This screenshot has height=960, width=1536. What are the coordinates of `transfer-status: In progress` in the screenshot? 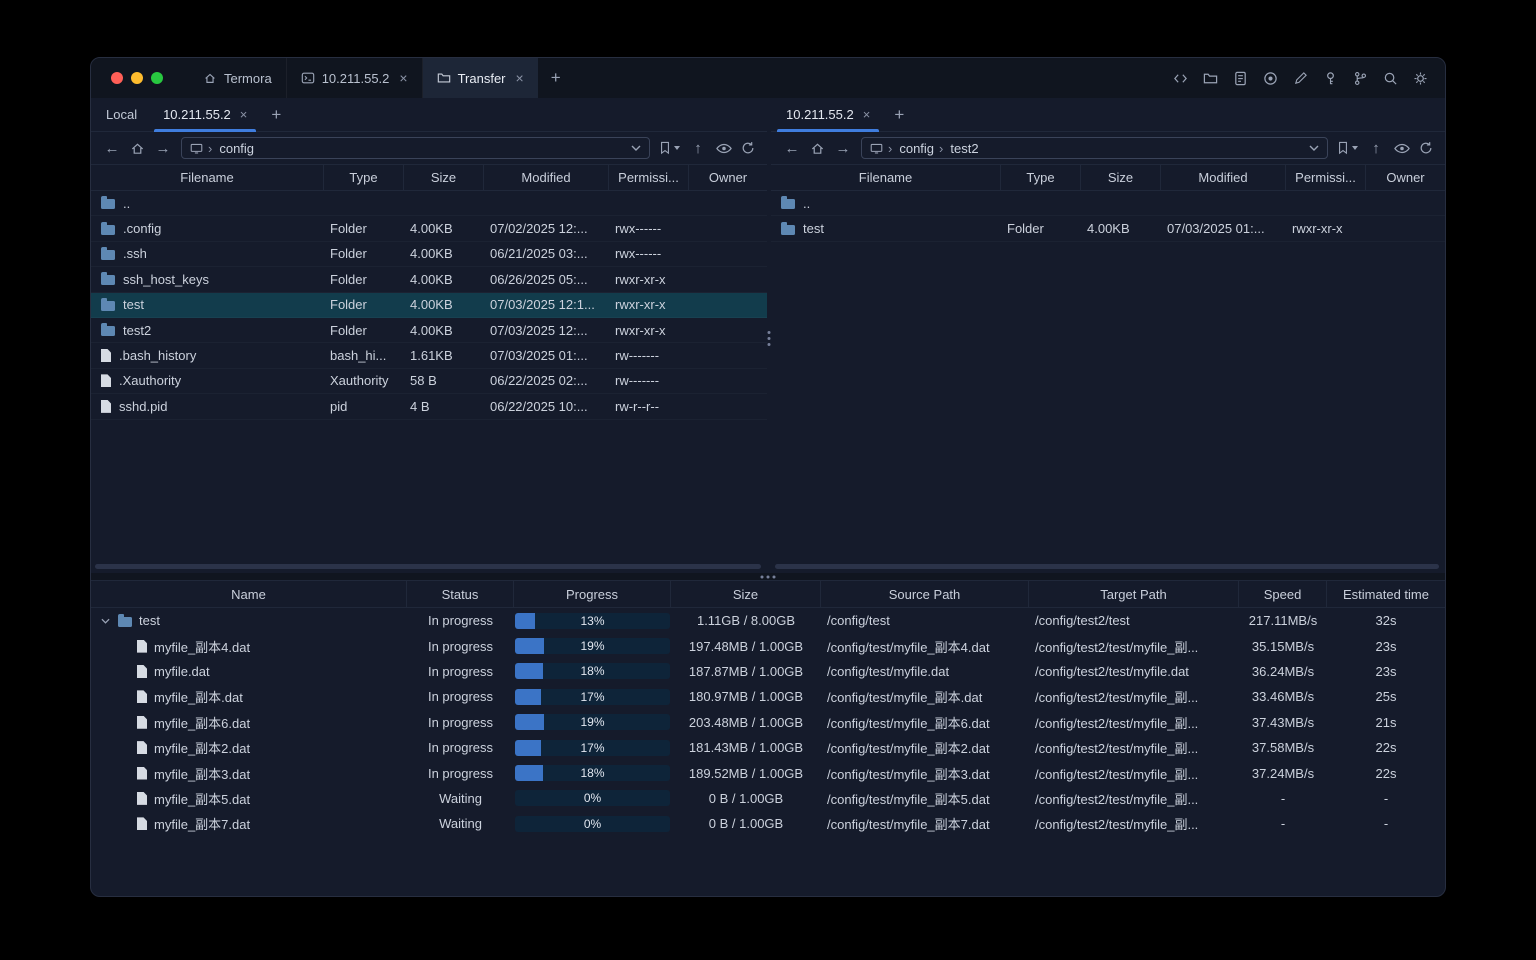 It's located at (460, 748).